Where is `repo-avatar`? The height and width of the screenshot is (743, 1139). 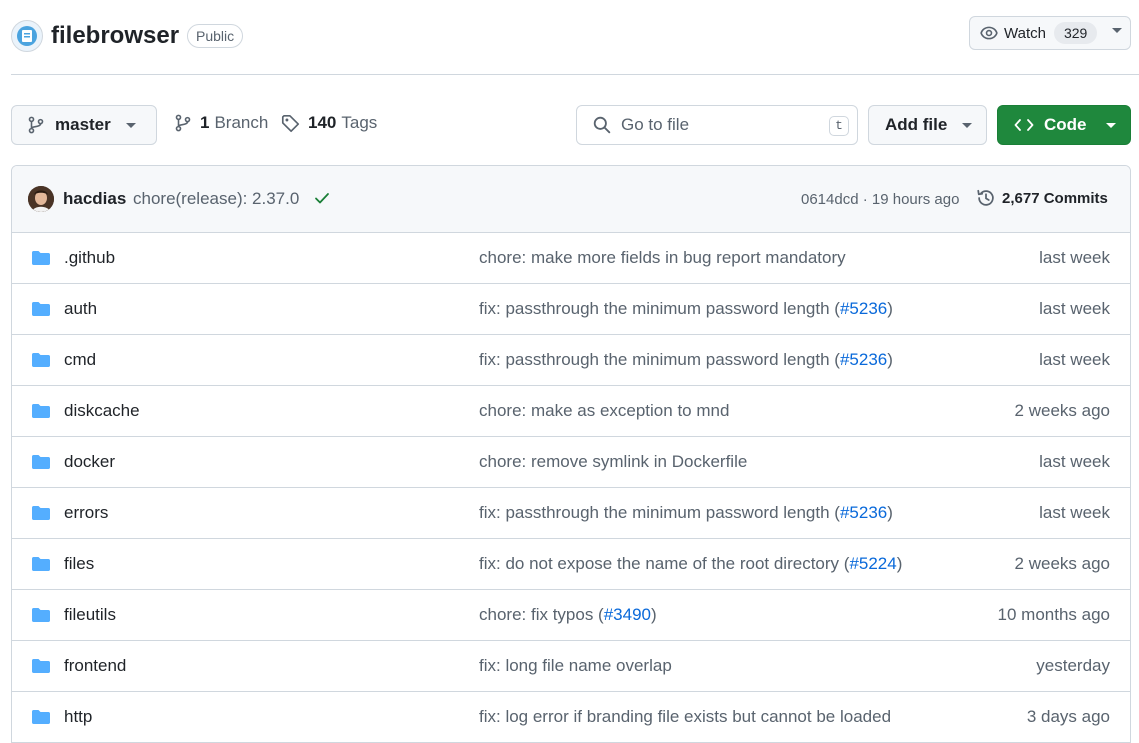 repo-avatar is located at coordinates (27, 36).